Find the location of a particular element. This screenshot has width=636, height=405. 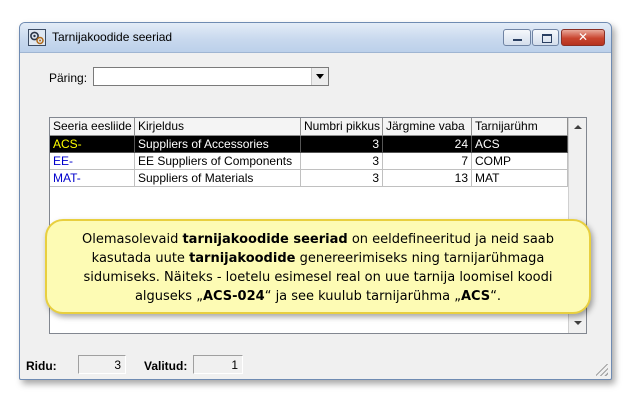

column-header-number-length: Numbri pikkus is located at coordinates (342, 127).